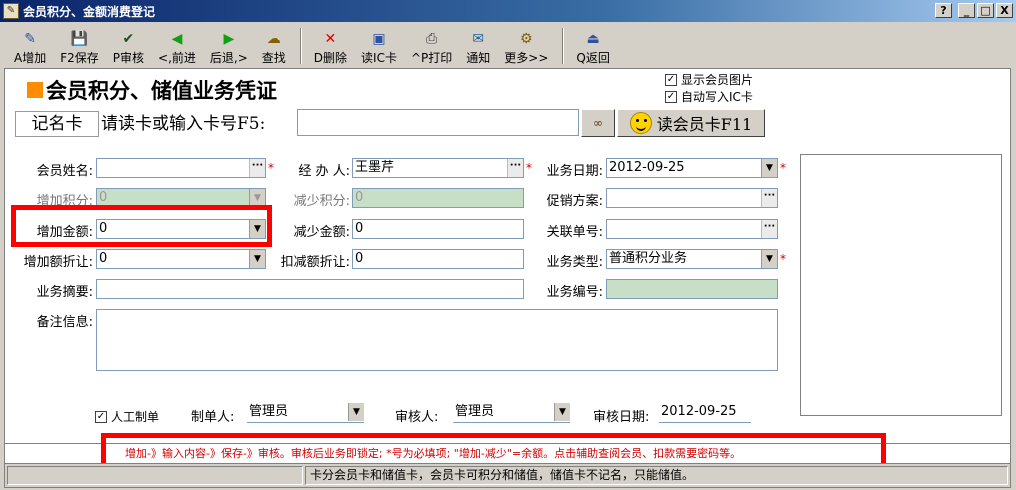 The width and height of the screenshot is (1016, 490). I want to click on delete-x-icon: ✕, so click(330, 39).